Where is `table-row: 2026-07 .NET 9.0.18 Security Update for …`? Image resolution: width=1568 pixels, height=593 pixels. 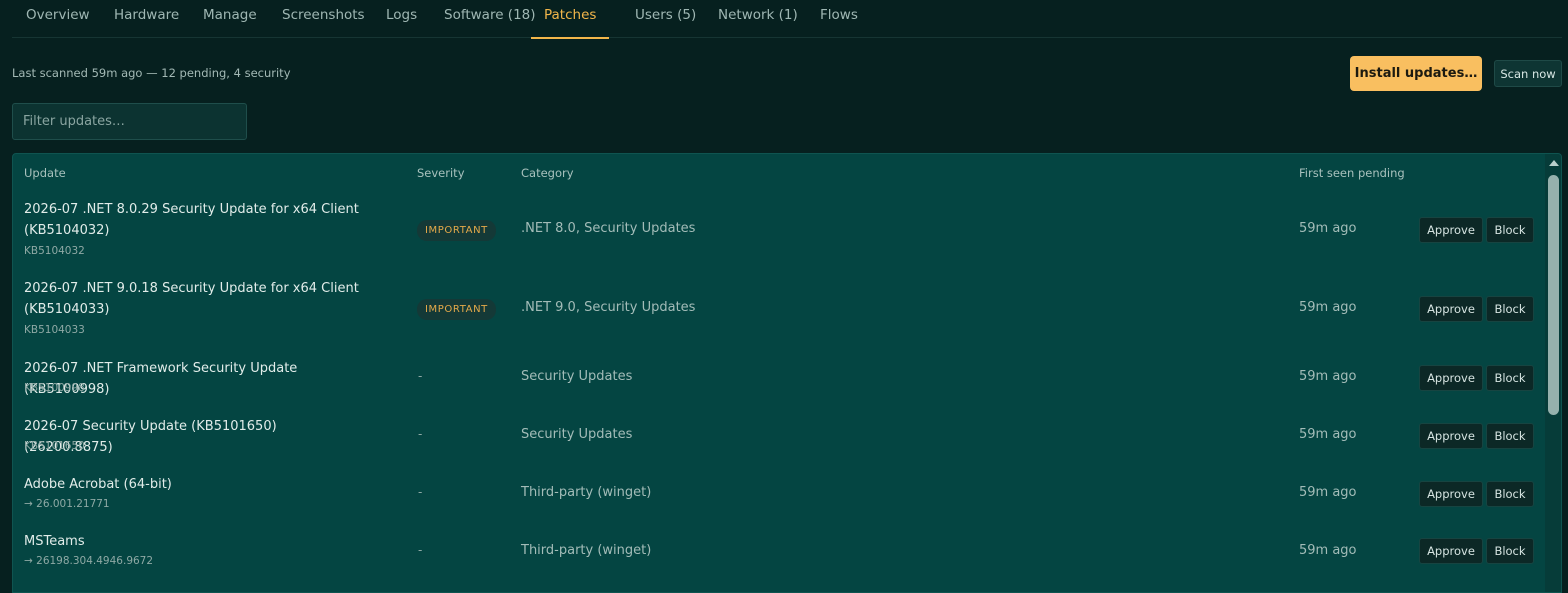
table-row: 2026-07 .NET 9.0.18 Security Update for … is located at coordinates (778, 317).